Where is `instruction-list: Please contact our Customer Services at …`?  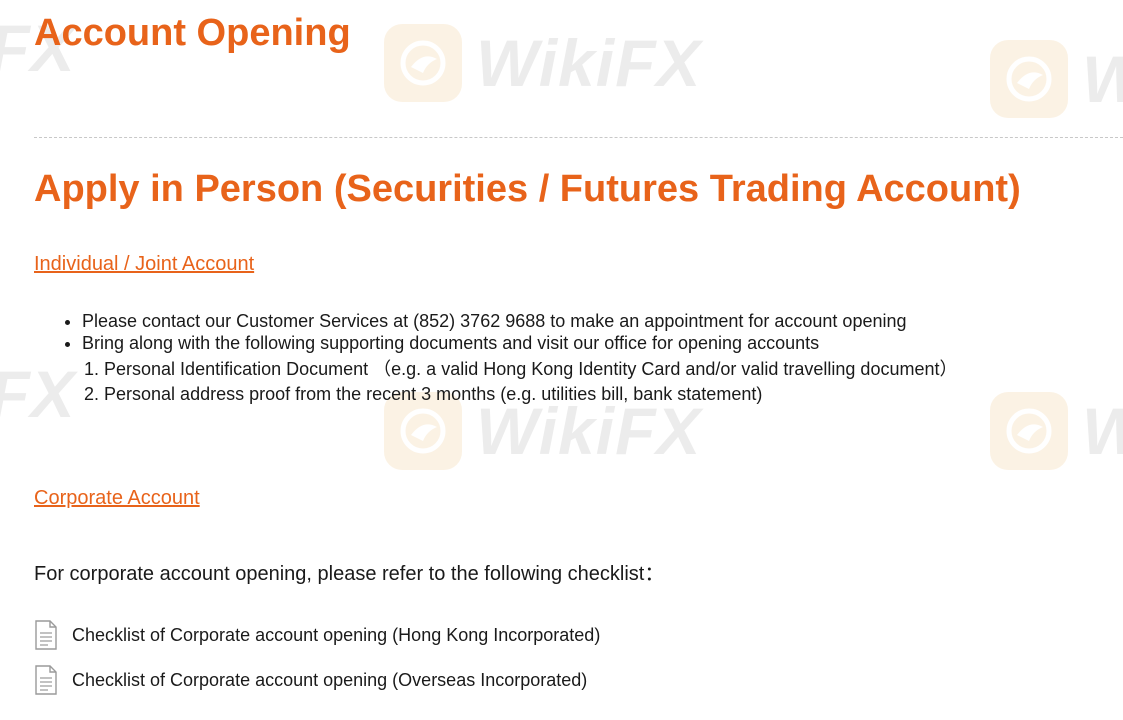
instruction-list: Please contact our Customer Services at … is located at coordinates (483, 332).